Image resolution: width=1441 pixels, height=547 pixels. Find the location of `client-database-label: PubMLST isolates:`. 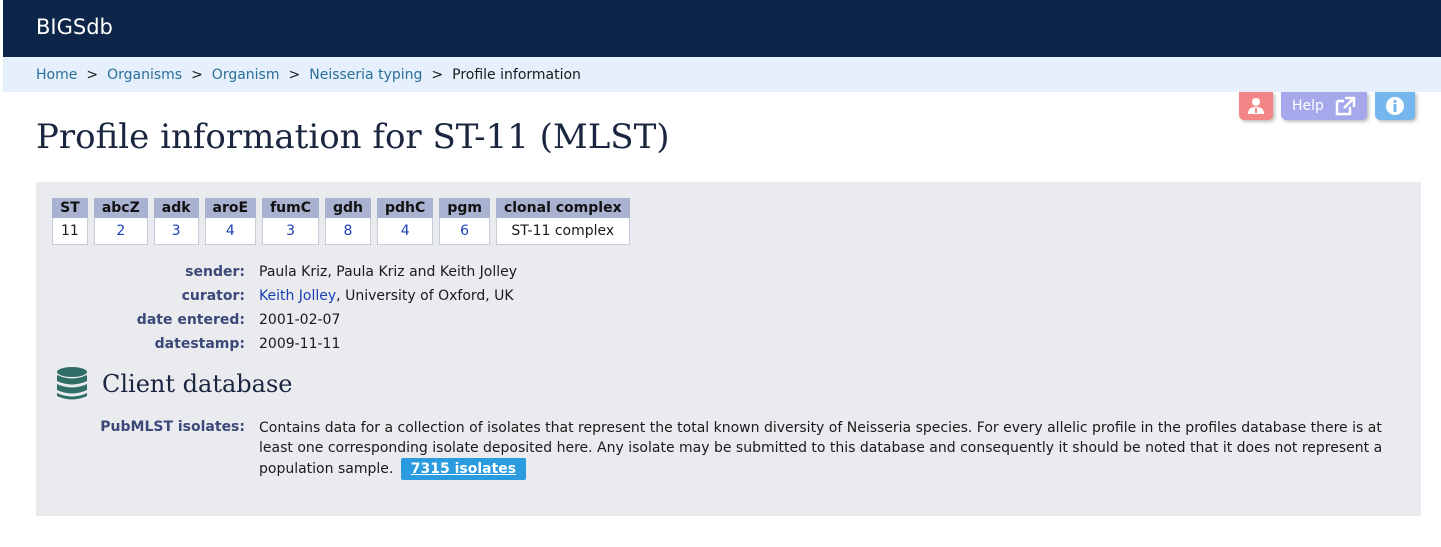

client-database-label: PubMLST isolates: is located at coordinates (172, 427).